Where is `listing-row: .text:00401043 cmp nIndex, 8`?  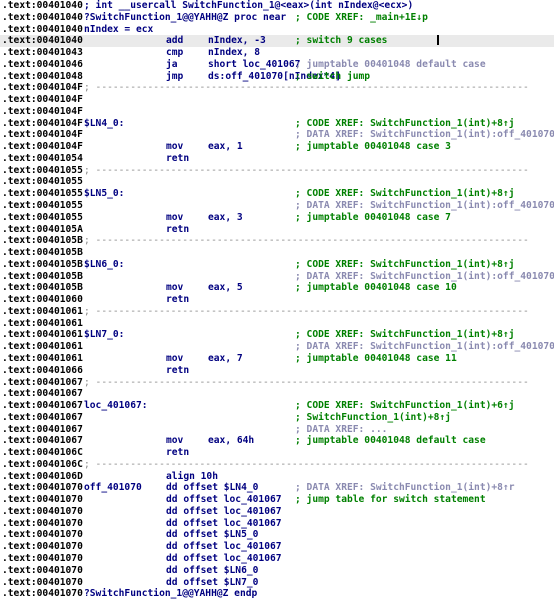
listing-row: .text:00401043 cmp nIndex, 8 is located at coordinates (277, 53).